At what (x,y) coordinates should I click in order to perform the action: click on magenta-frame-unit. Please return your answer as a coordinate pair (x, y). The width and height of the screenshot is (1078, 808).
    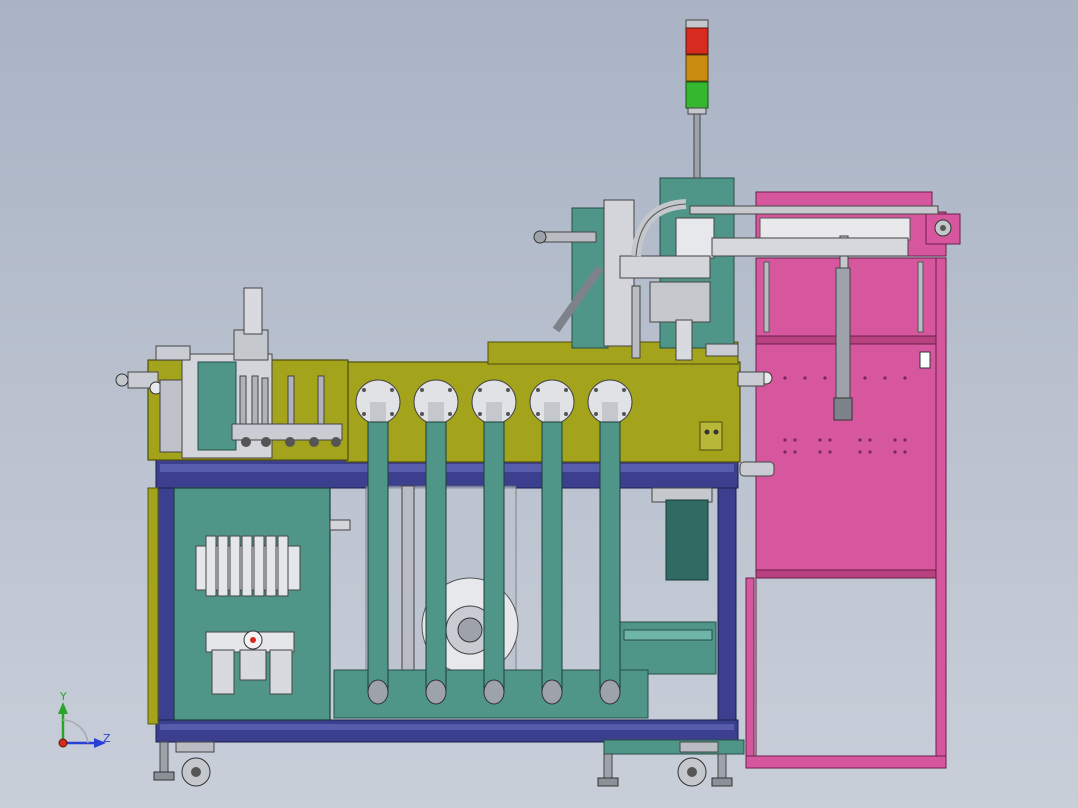
    Looking at the image, I should click on (853, 480).